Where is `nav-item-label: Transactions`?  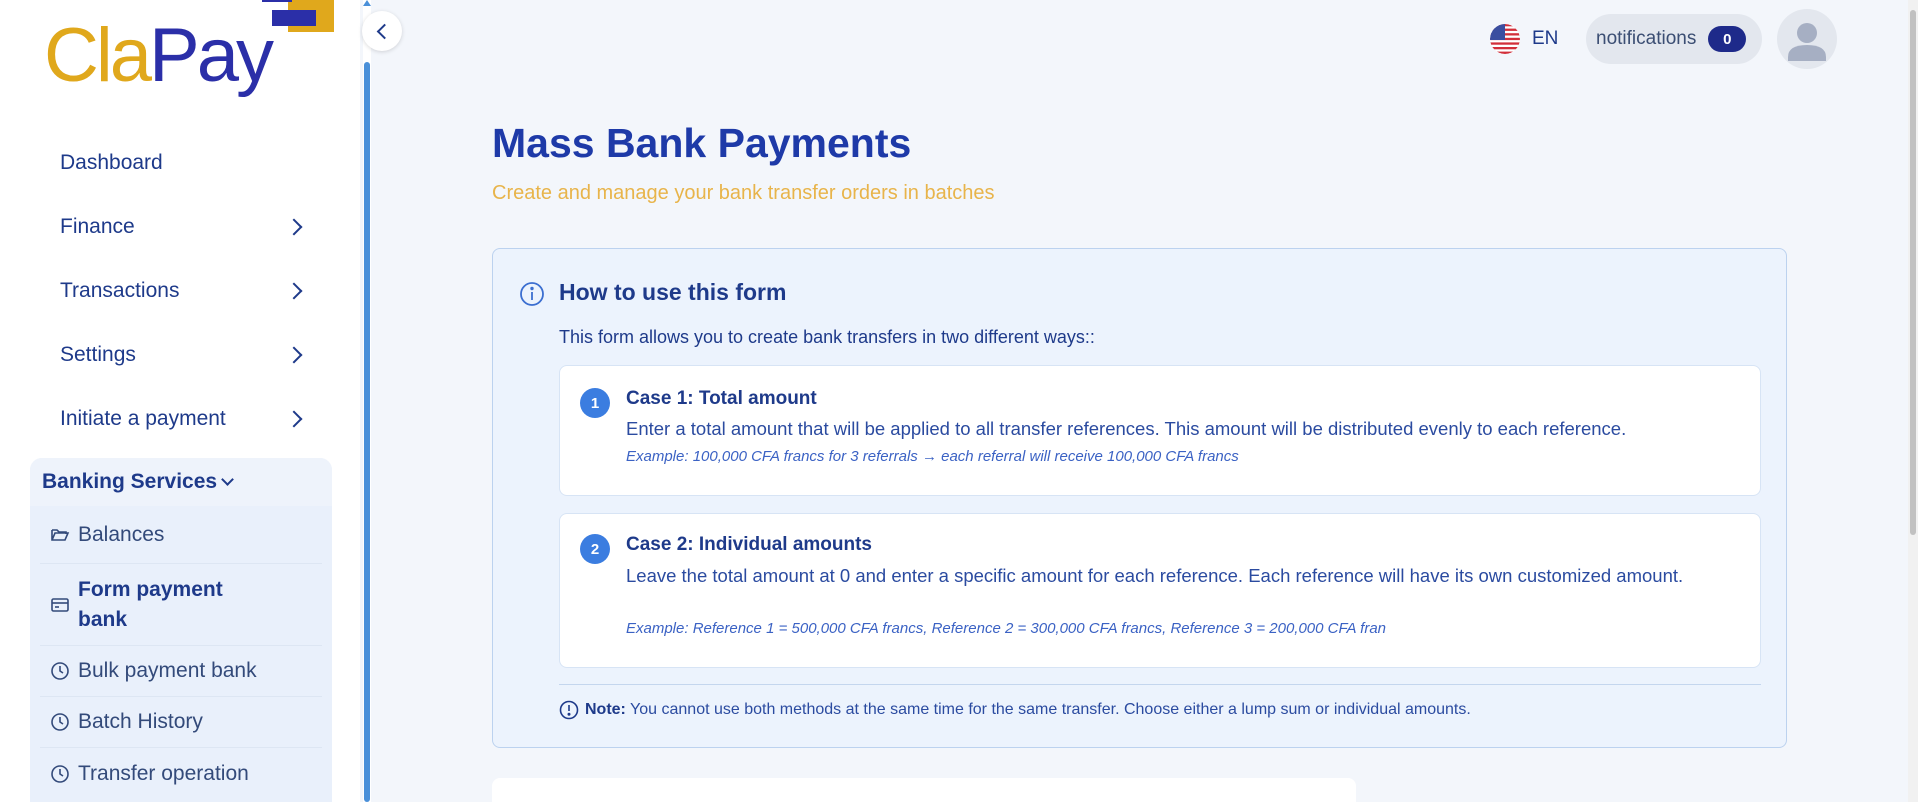
nav-item-label: Transactions is located at coordinates (120, 290).